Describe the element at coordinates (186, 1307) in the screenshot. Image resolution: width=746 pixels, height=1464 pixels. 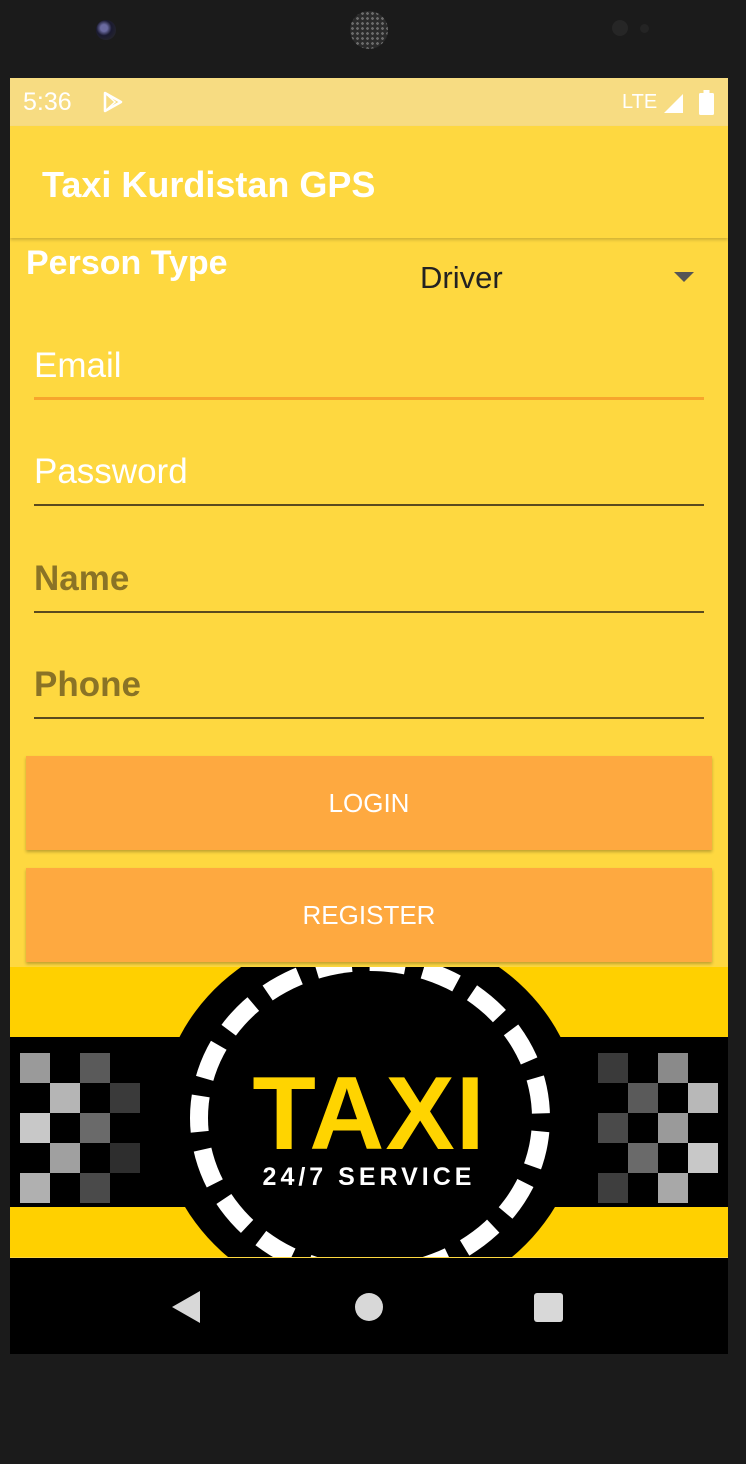
I see `back-icon` at that location.